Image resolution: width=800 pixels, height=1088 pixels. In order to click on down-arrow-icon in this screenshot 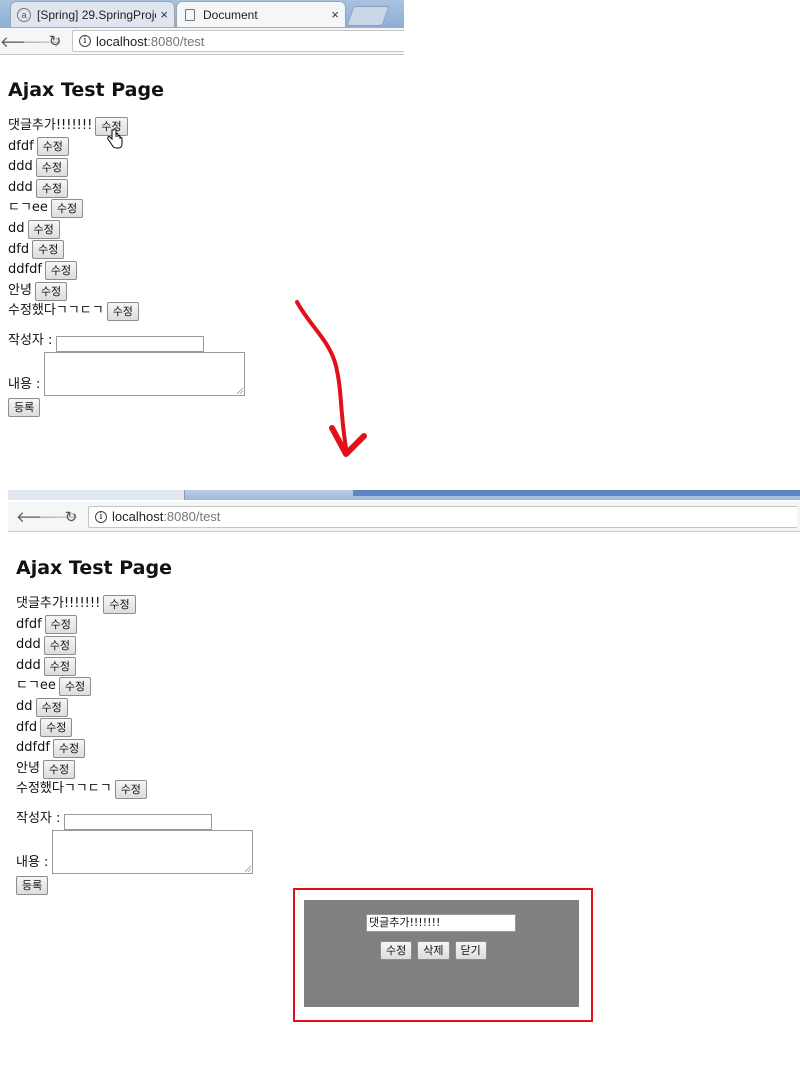, I will do `click(331, 378)`.